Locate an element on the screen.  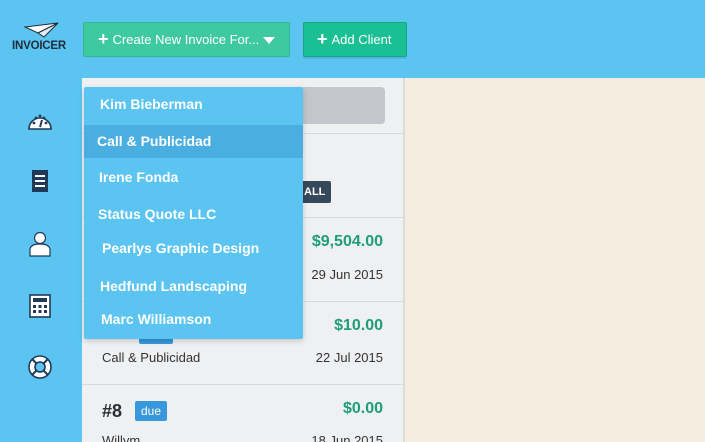
dropdown-item-status-quote-llc: Status Quote LLC is located at coordinates (193, 214).